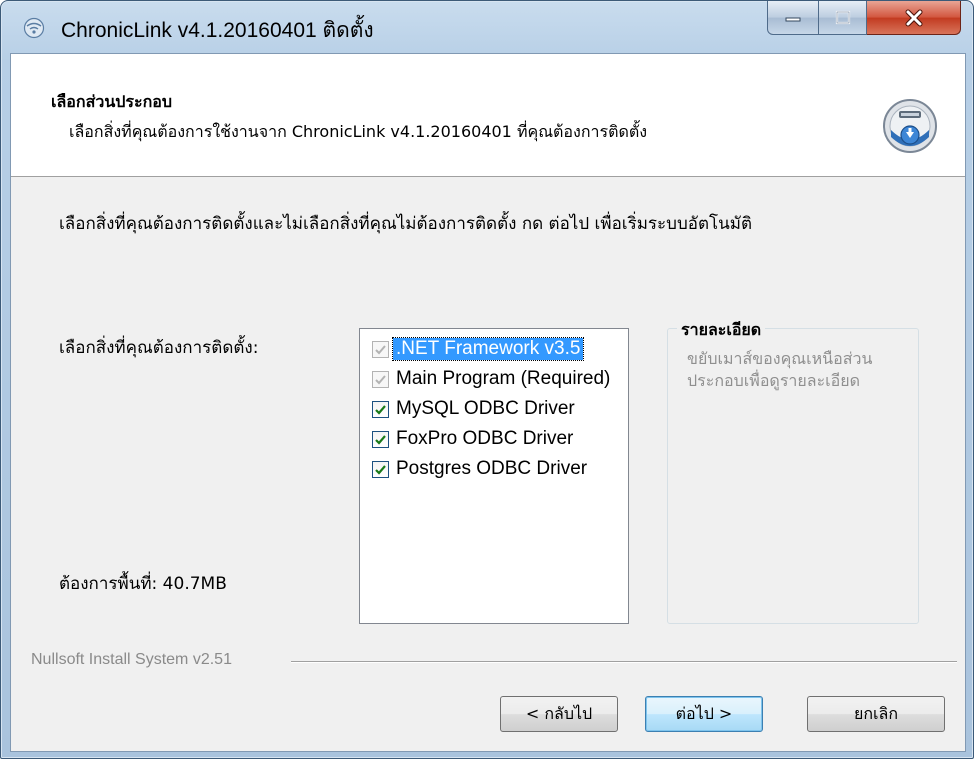  What do you see at coordinates (487, 27) in the screenshot?
I see `title-bar: ChronicLink v4.1.20160401 ติดตั้ง` at bounding box center [487, 27].